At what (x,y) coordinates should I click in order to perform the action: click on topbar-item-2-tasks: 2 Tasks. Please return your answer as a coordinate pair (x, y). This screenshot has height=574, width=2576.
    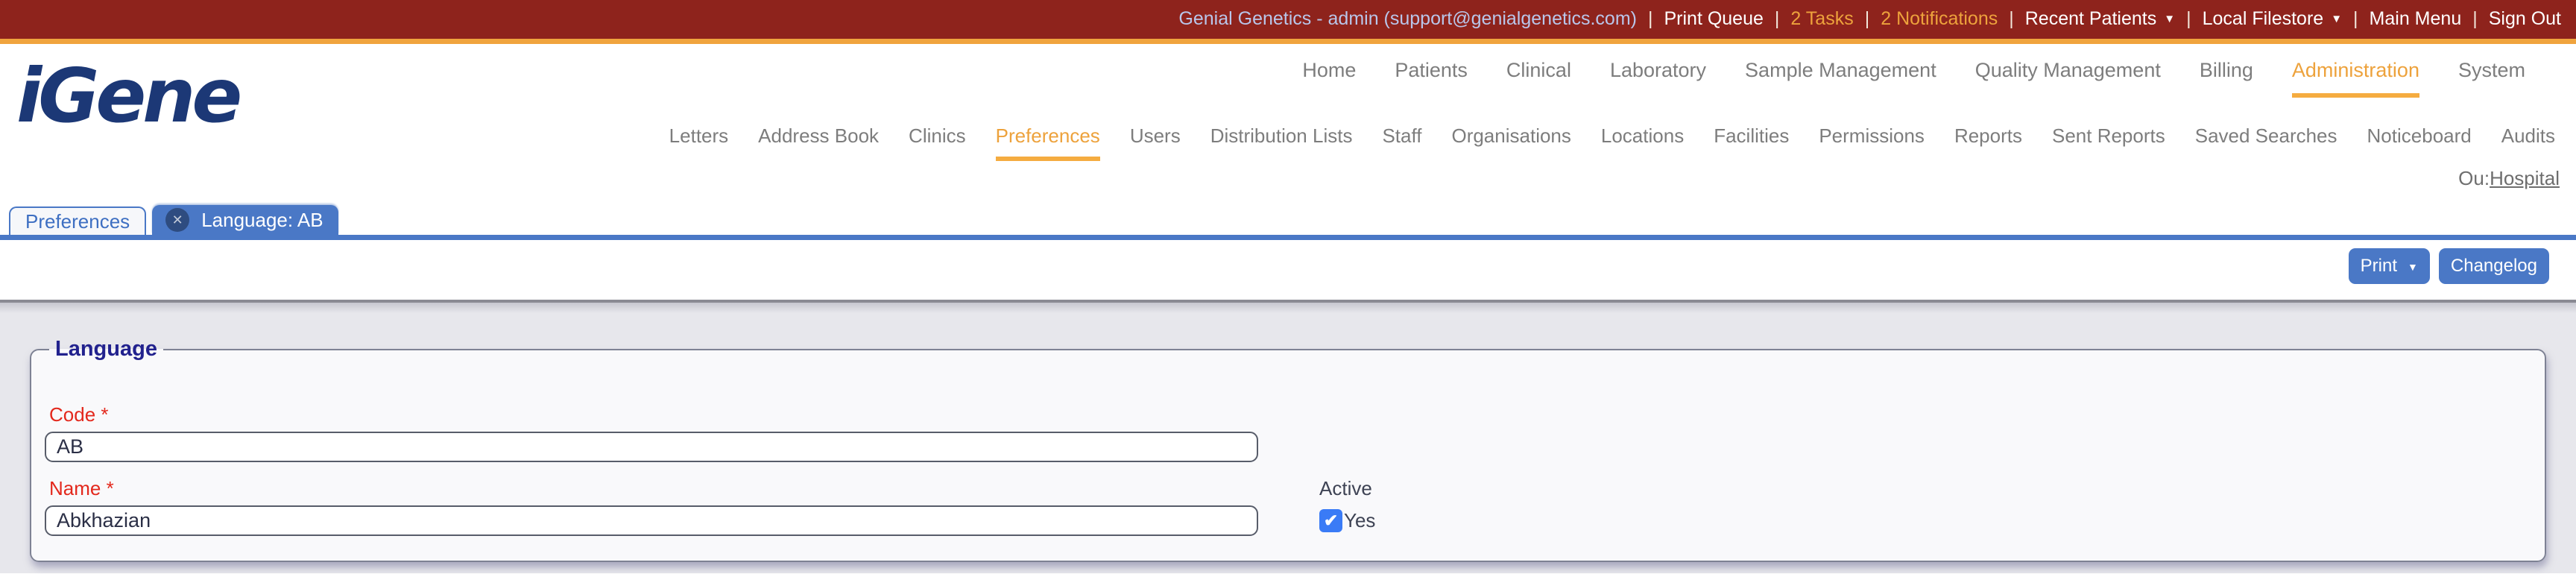
    Looking at the image, I should click on (1822, 19).